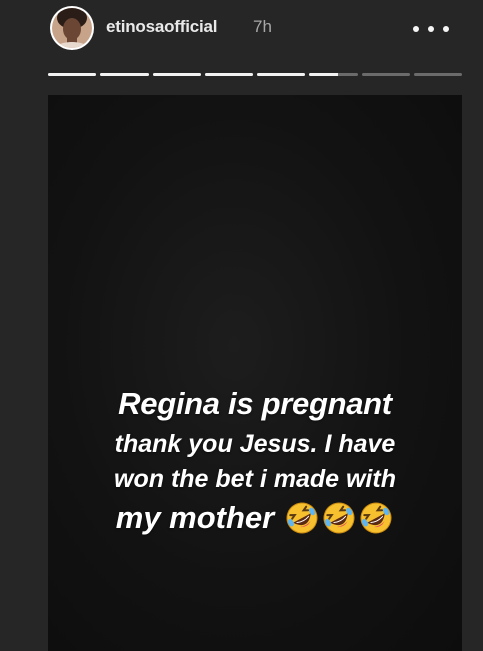 The height and width of the screenshot is (651, 483). Describe the element at coordinates (195, 517) in the screenshot. I see `caption-line-4-text: my mother` at that location.